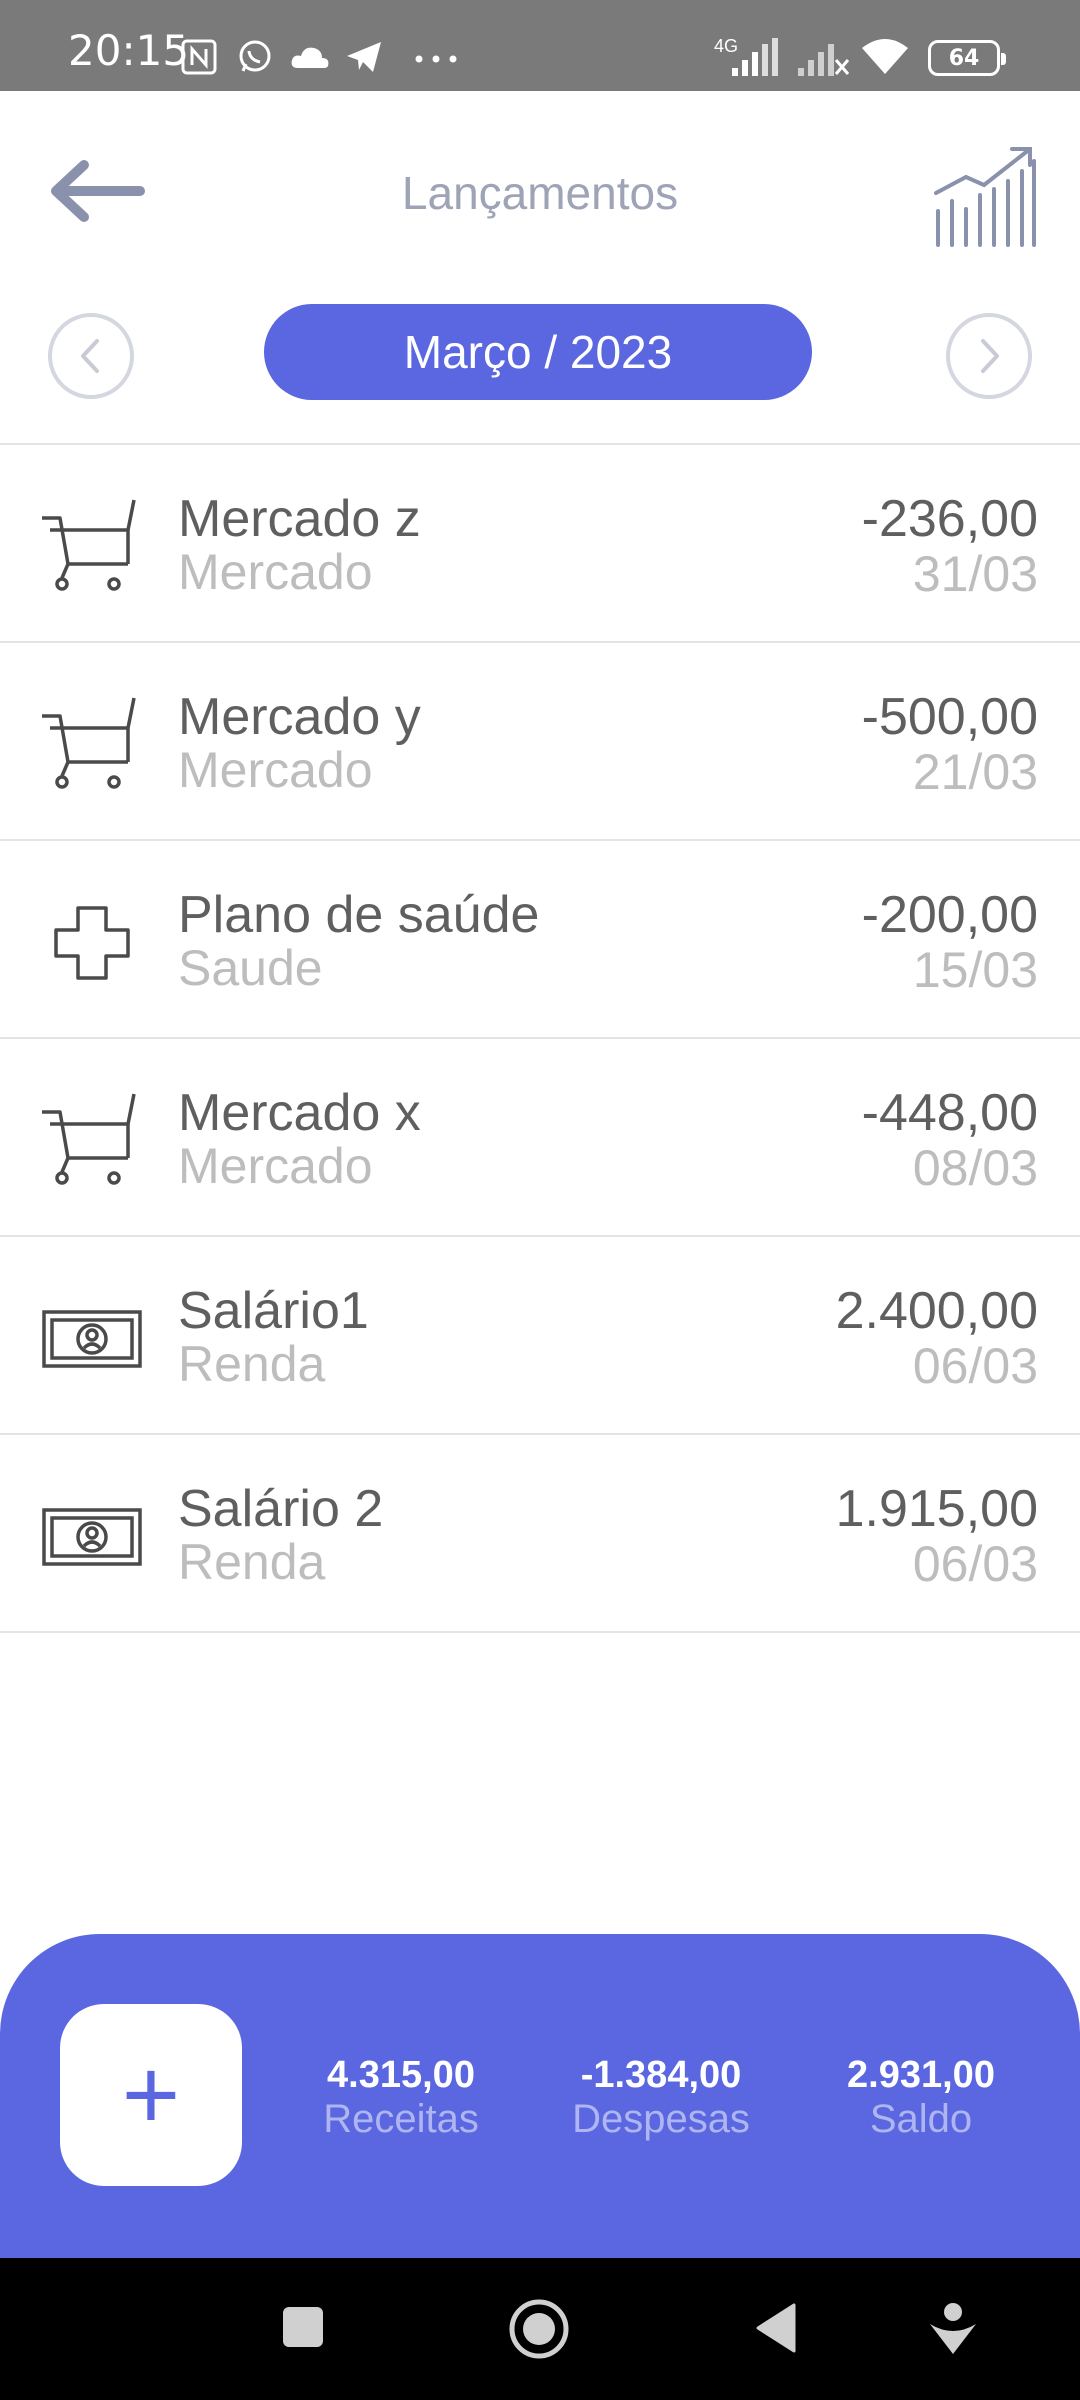 The width and height of the screenshot is (1080, 2400). What do you see at coordinates (885, 56) in the screenshot?
I see `wifi-icon` at bounding box center [885, 56].